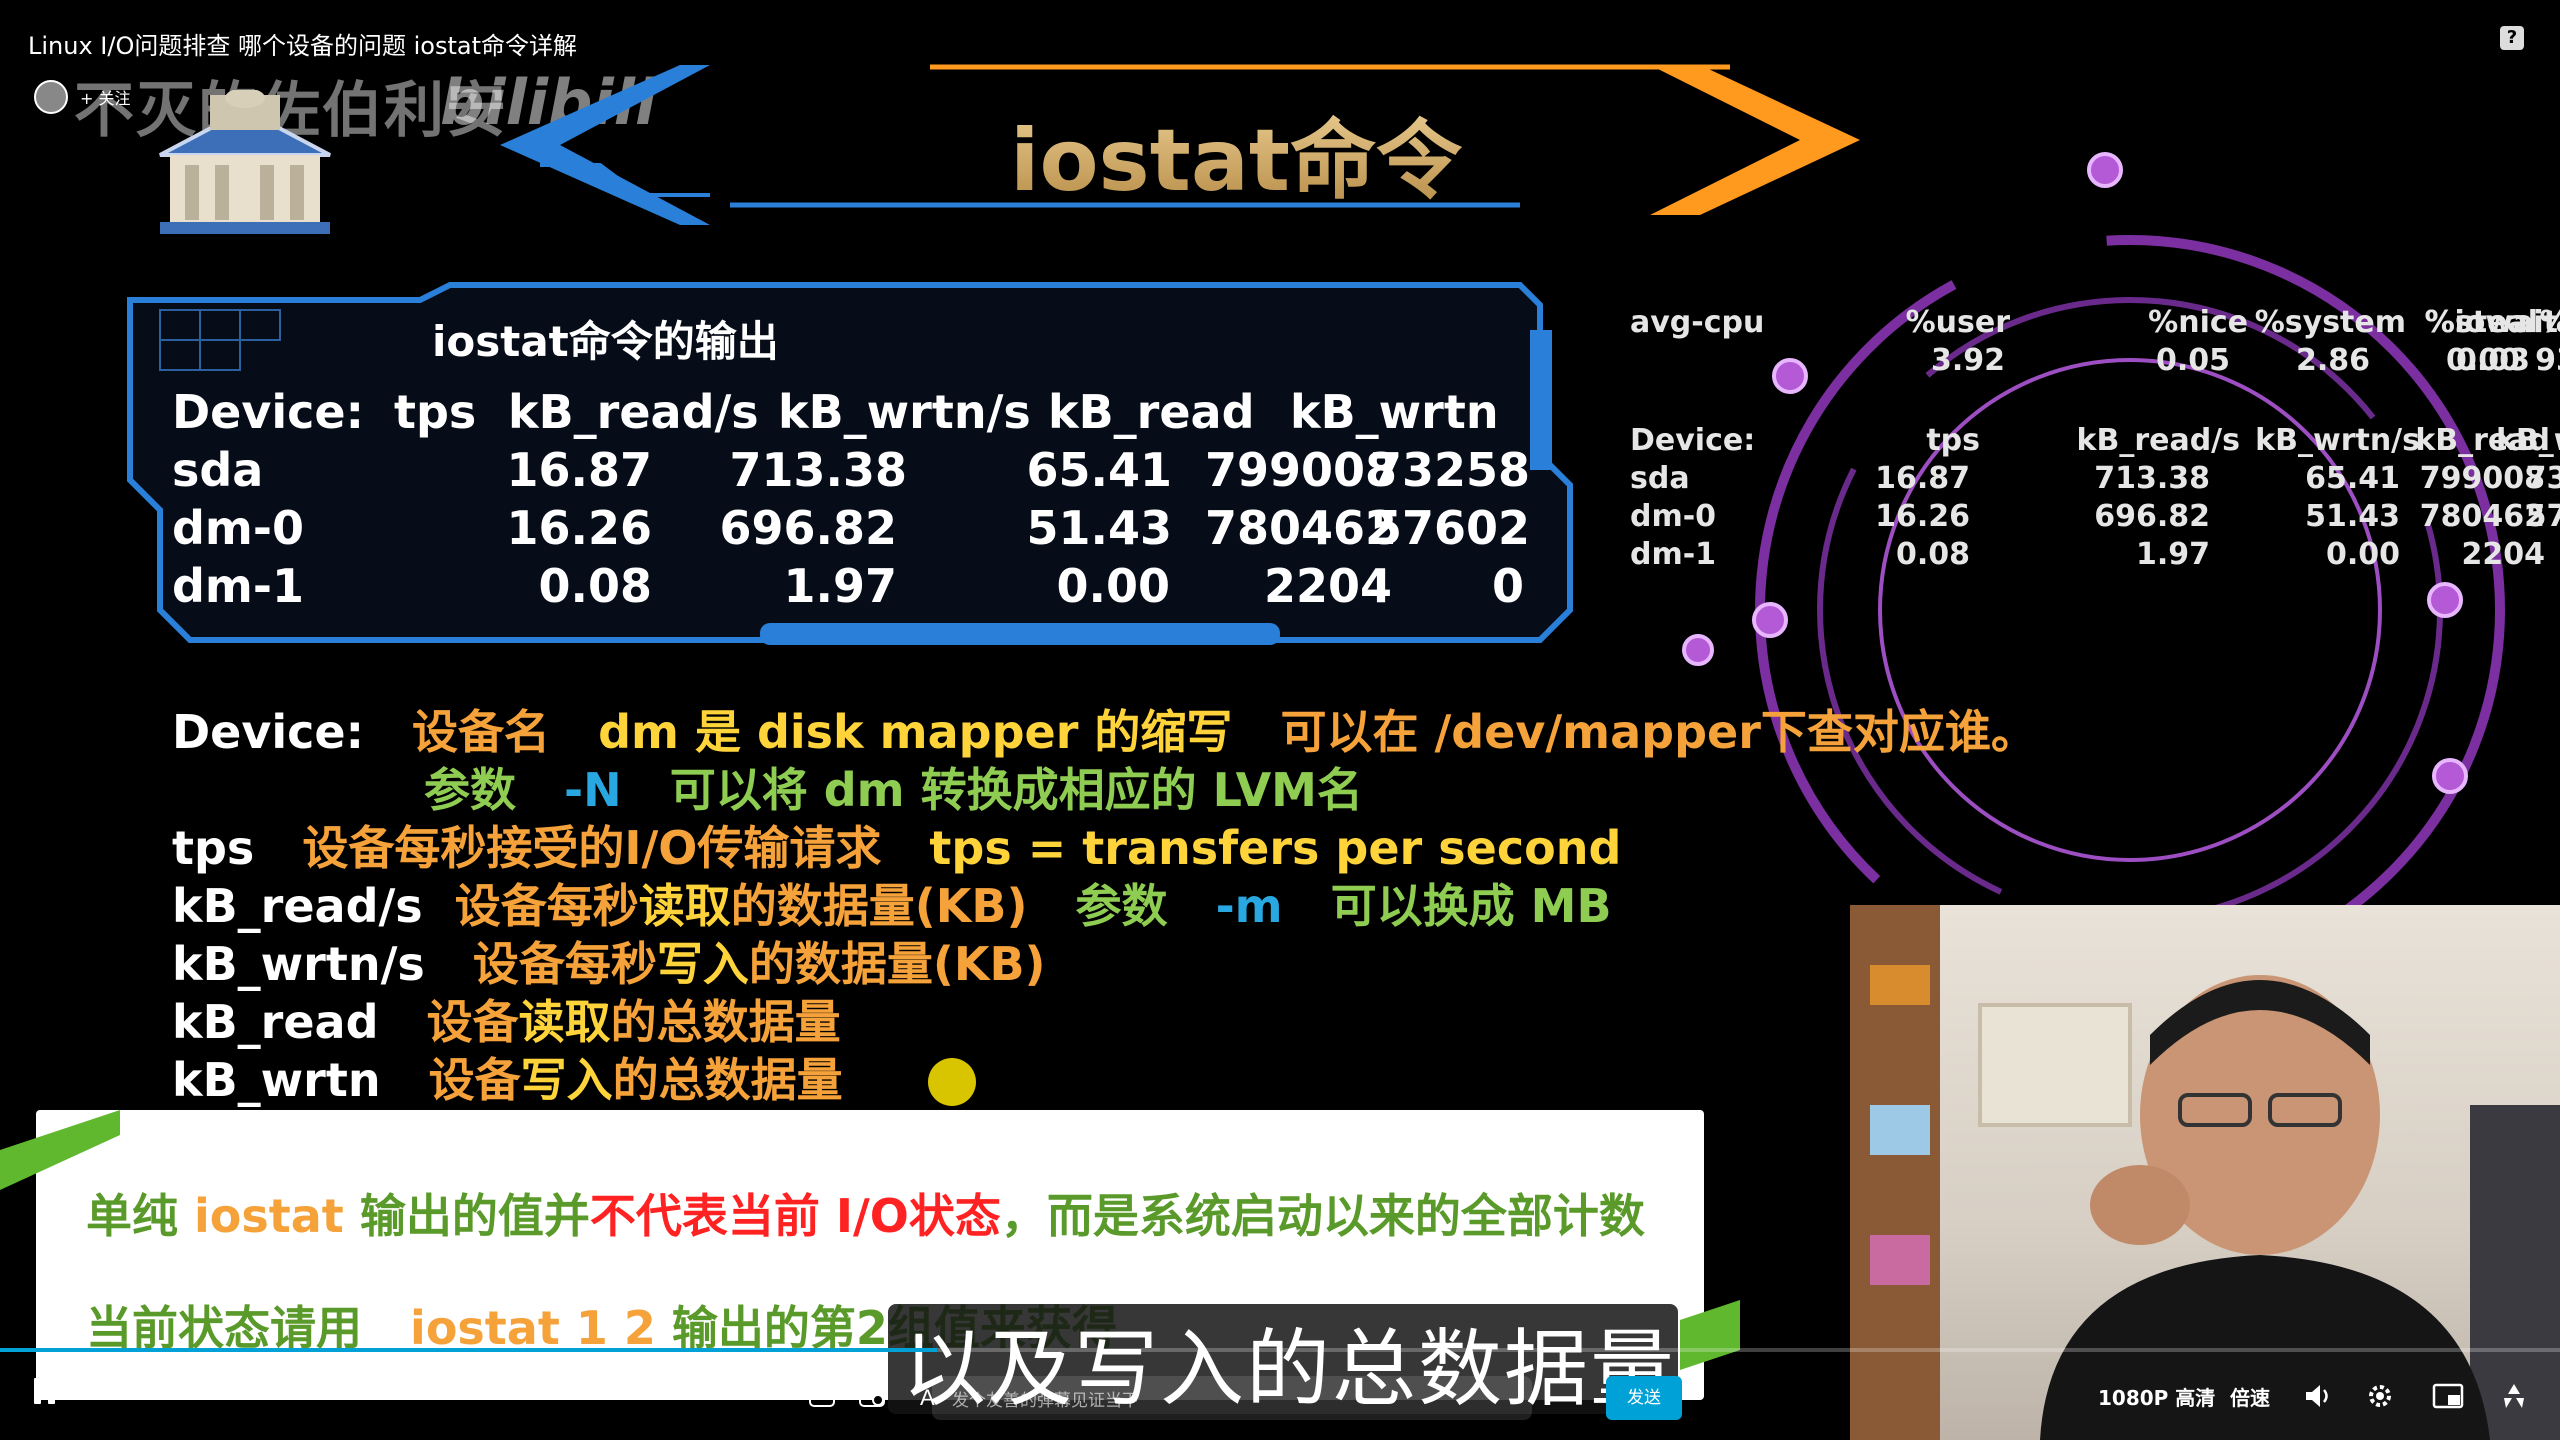 This screenshot has width=2560, height=1440. What do you see at coordinates (218, 470) in the screenshot?
I see `table-cell: sda` at bounding box center [218, 470].